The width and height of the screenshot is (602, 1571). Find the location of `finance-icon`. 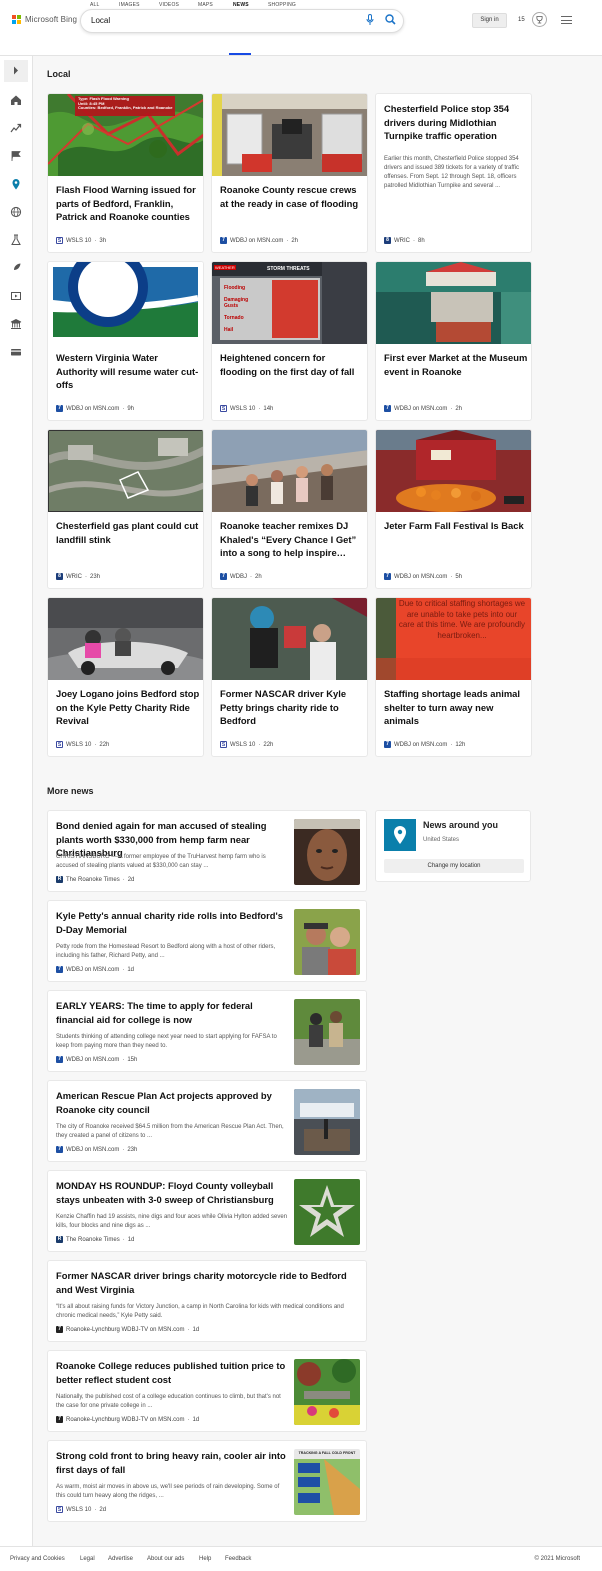

finance-icon is located at coordinates (16, 352).